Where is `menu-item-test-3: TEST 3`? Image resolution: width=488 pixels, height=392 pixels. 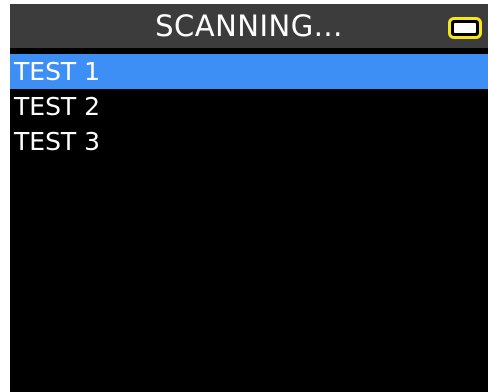 menu-item-test-3: TEST 3 is located at coordinates (249, 141).